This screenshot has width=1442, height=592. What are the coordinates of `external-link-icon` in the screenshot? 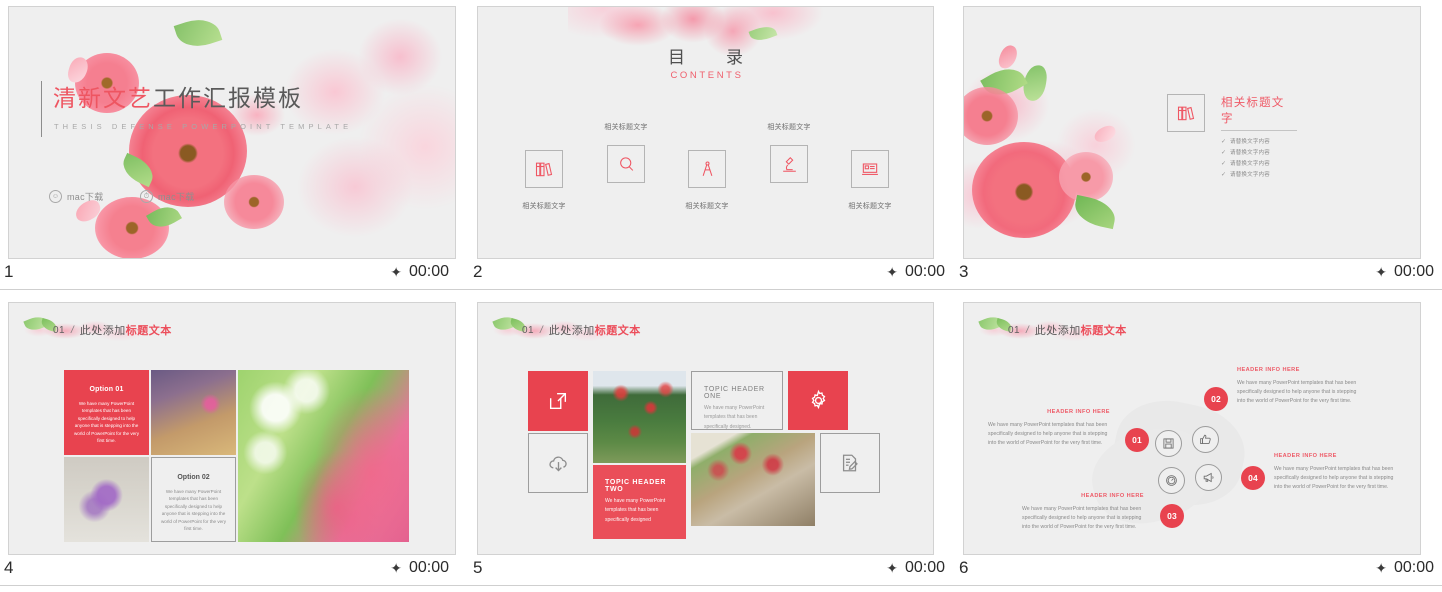 It's located at (558, 401).